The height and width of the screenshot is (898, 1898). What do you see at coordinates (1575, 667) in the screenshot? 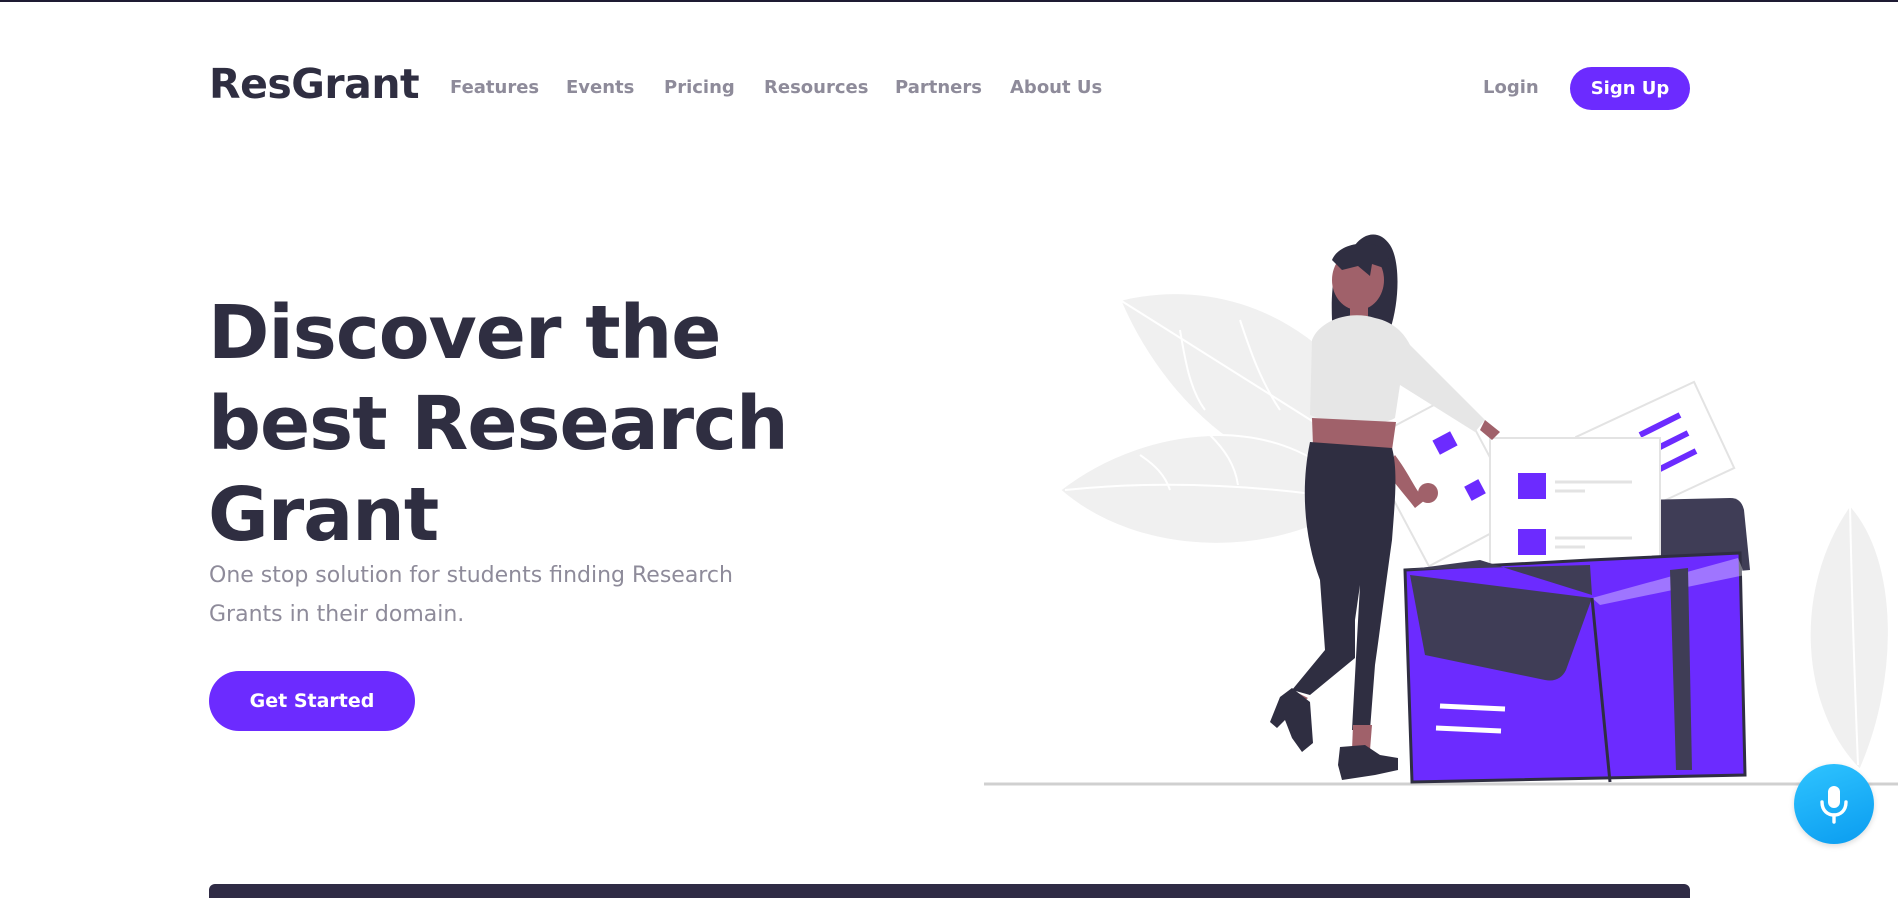
I see `open-box` at bounding box center [1575, 667].